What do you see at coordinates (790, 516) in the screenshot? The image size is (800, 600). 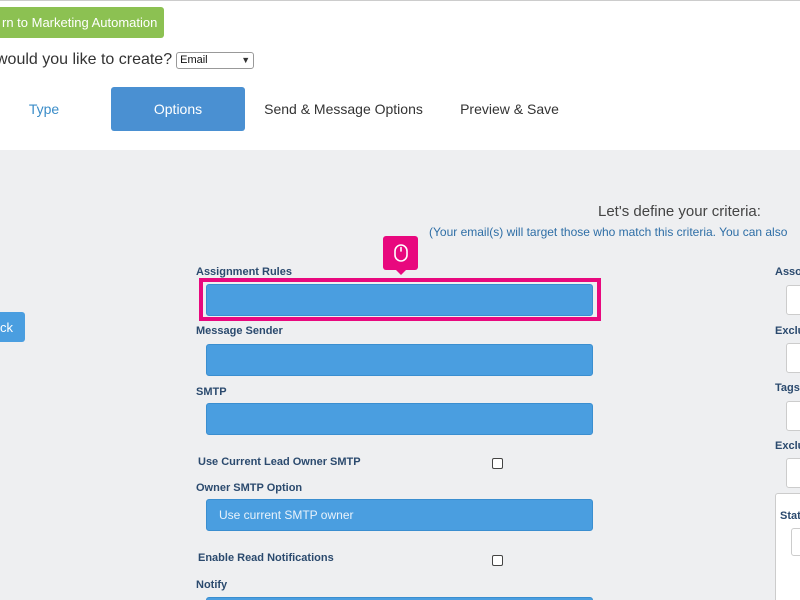 I see `status-label: Stat` at bounding box center [790, 516].